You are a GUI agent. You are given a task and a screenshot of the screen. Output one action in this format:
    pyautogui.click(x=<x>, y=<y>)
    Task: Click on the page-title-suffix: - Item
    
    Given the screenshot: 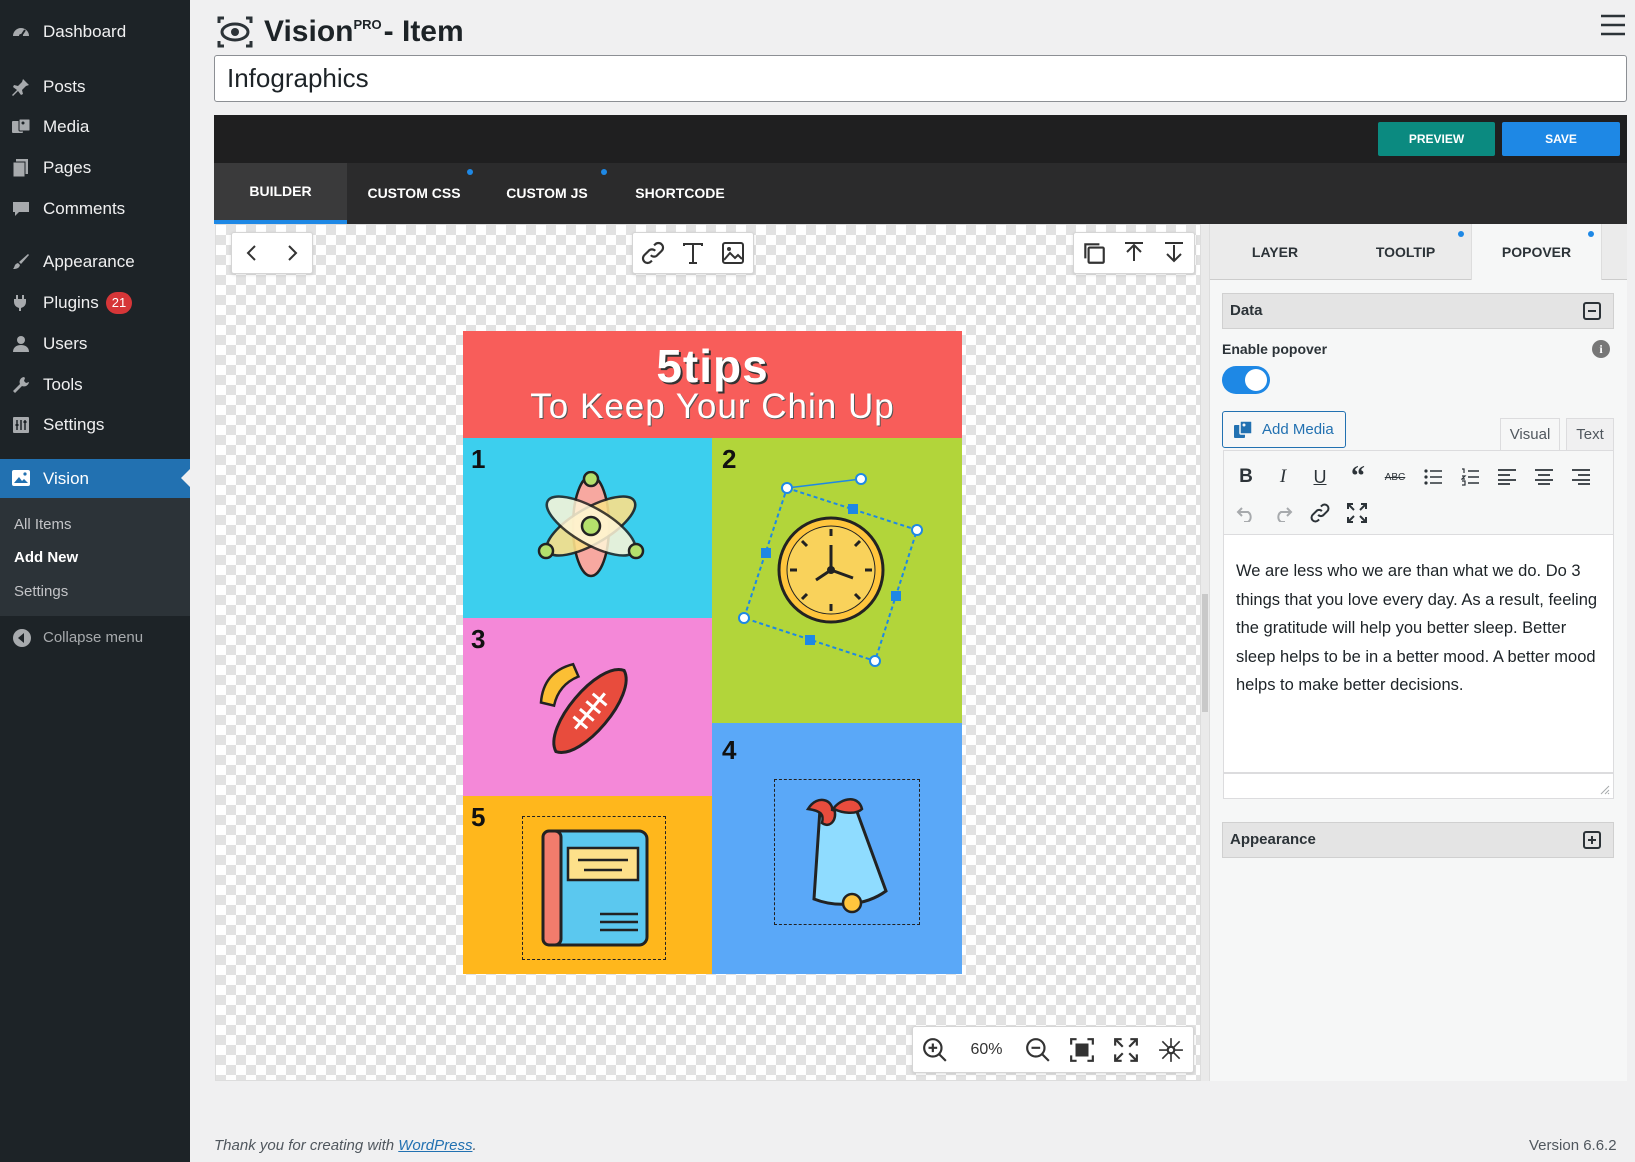 What is the action you would take?
    pyautogui.click(x=423, y=31)
    